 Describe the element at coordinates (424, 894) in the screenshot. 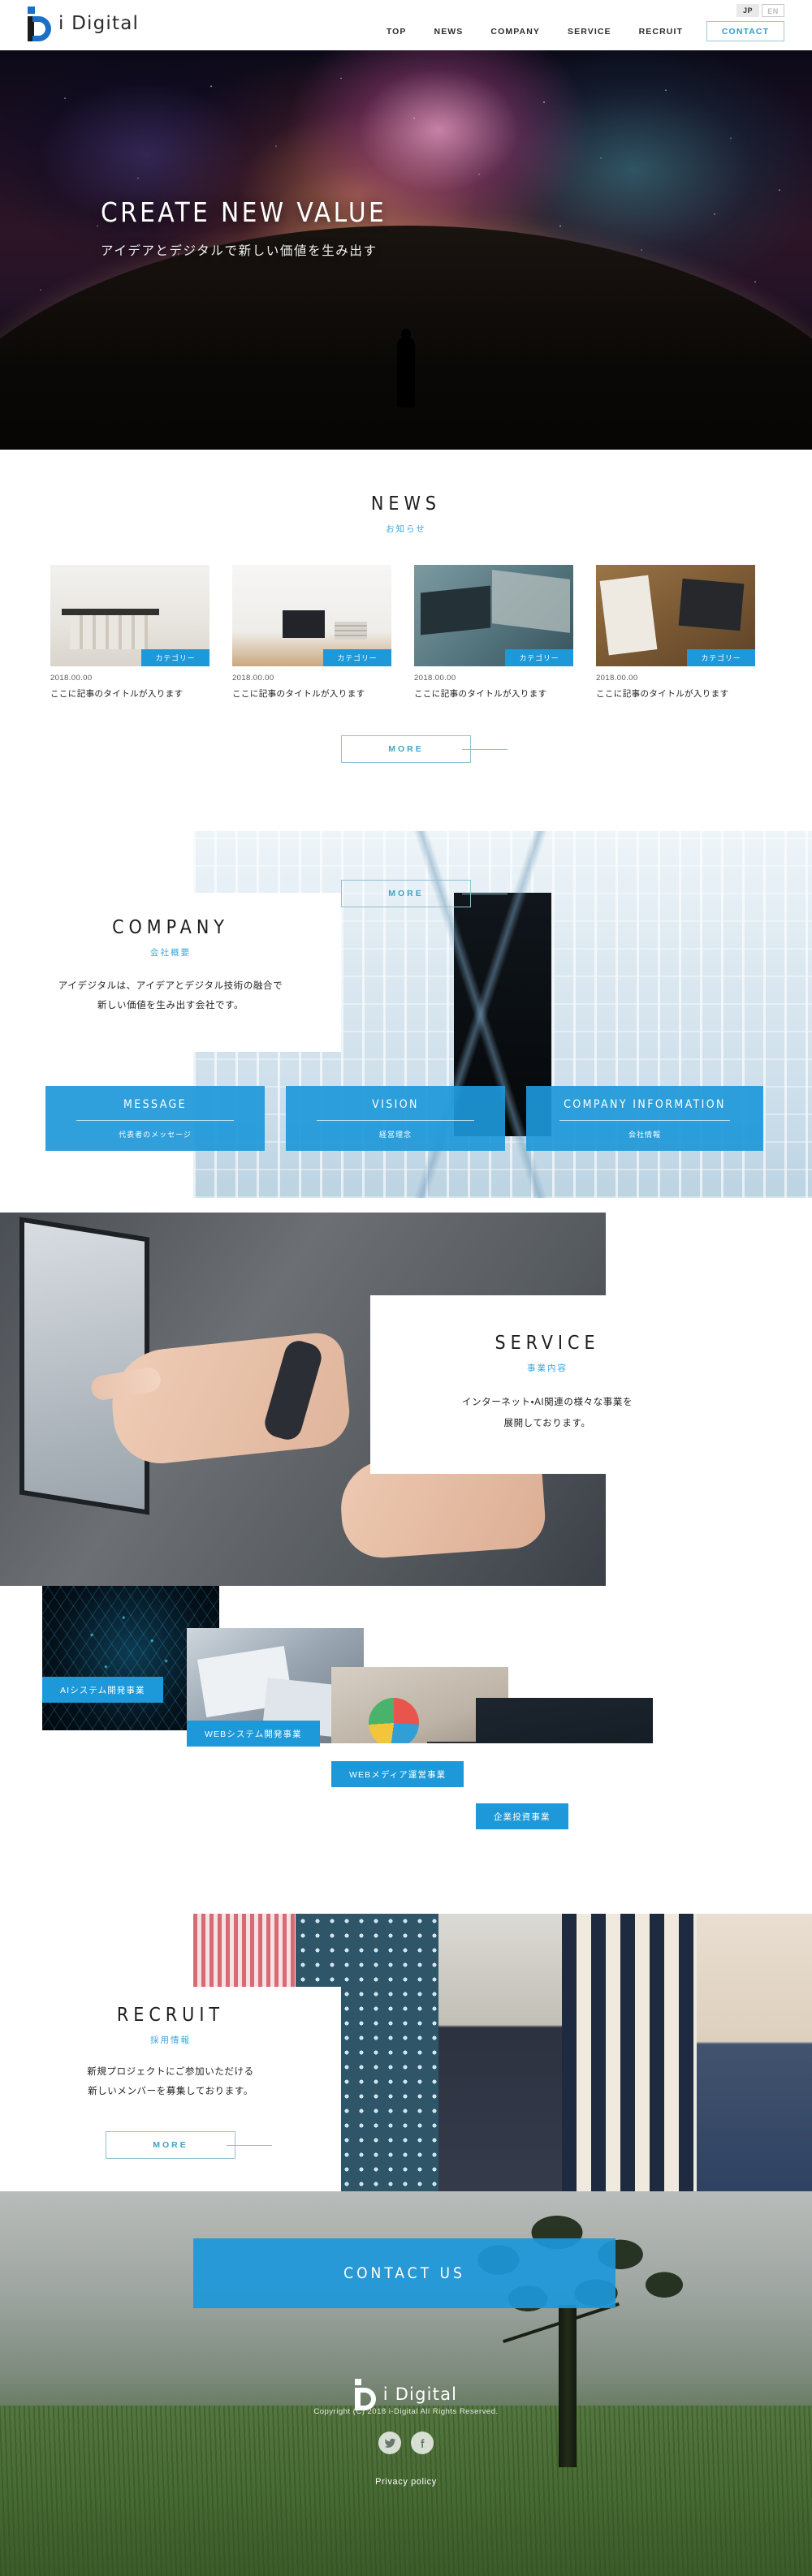

I see `service-more-button: MORE` at that location.